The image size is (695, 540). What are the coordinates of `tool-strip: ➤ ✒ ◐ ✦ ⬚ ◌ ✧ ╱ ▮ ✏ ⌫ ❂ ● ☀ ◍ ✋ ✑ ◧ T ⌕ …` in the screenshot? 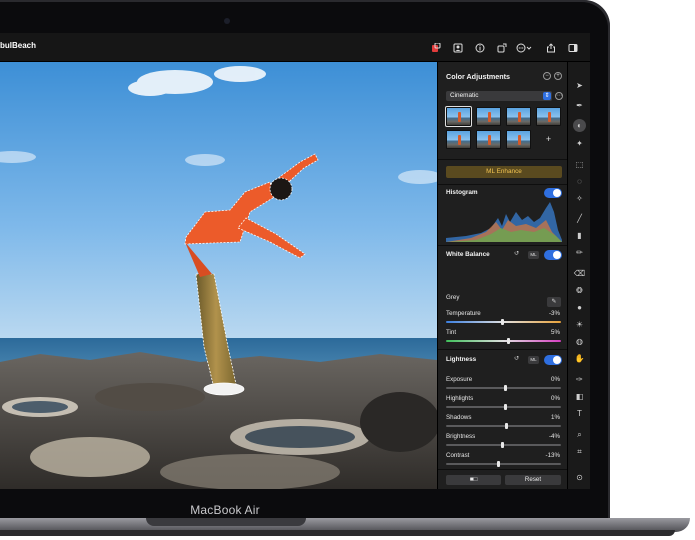 It's located at (578, 275).